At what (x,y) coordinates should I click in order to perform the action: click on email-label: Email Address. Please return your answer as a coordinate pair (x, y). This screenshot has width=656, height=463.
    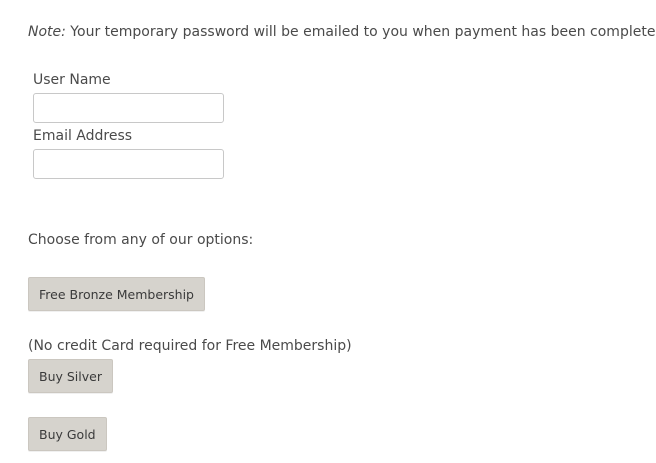
    Looking at the image, I should click on (83, 136).